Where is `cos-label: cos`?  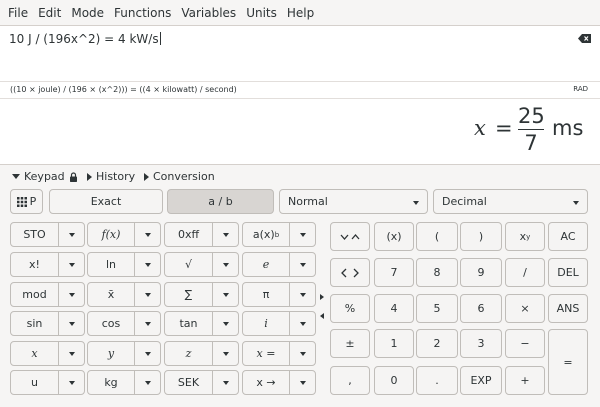
cos-label: cos is located at coordinates (111, 323).